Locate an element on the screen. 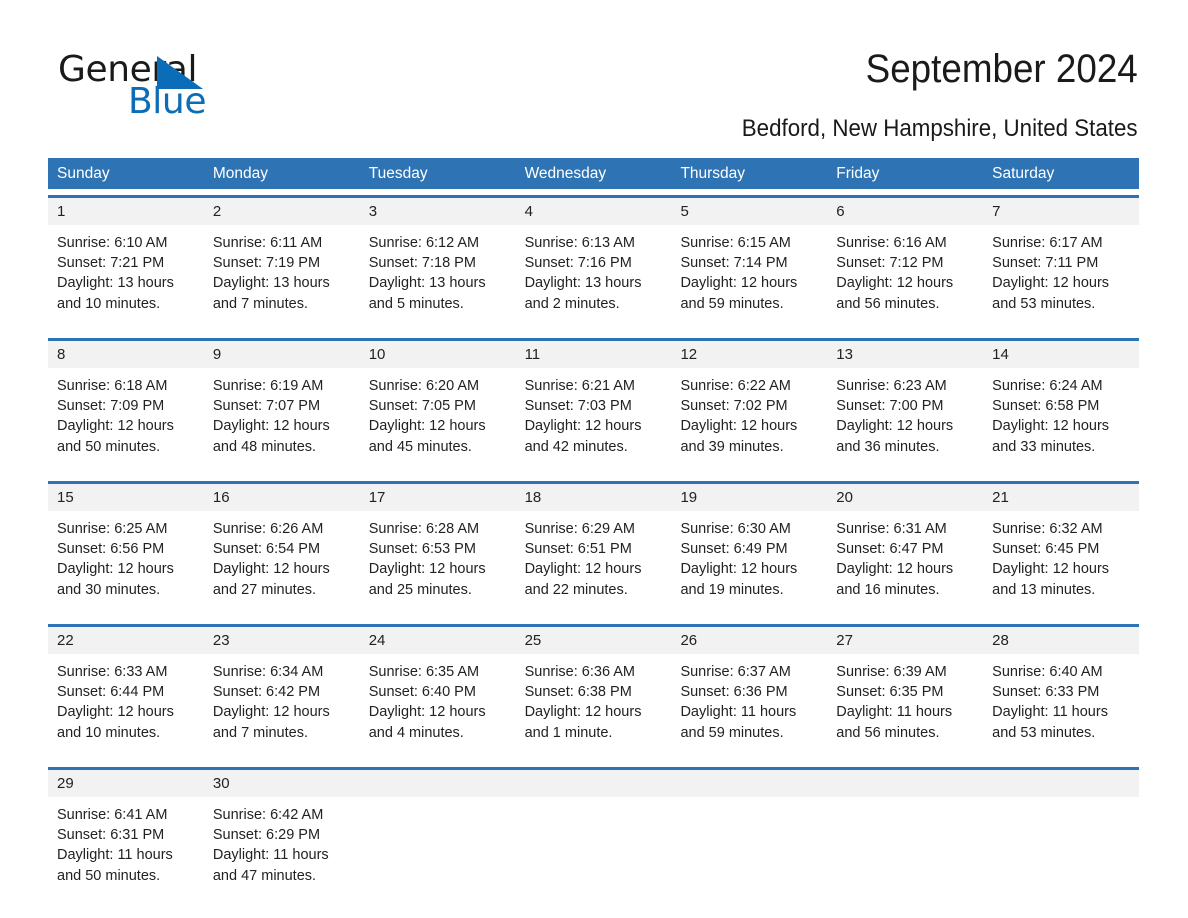 This screenshot has width=1188, height=918. week-date-band: 22 23 24 25 26 27 28 is located at coordinates (593, 640).